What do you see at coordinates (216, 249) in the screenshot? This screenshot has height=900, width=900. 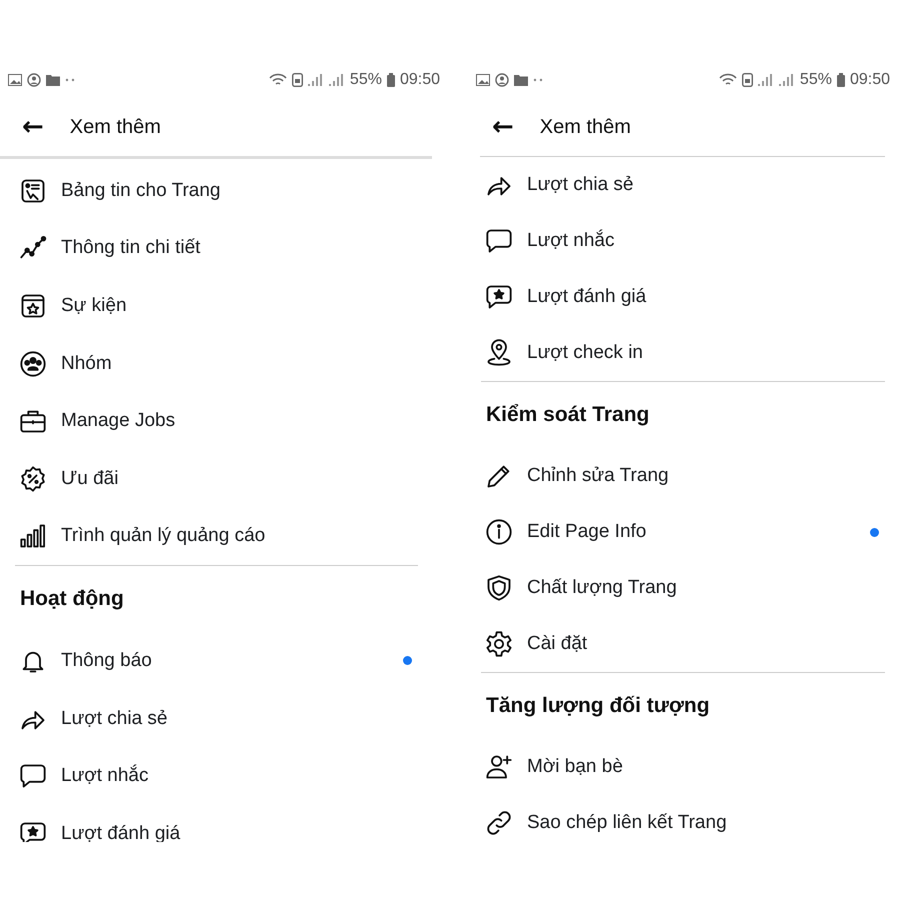 I see `menu-item: Thông tin chi tiết` at bounding box center [216, 249].